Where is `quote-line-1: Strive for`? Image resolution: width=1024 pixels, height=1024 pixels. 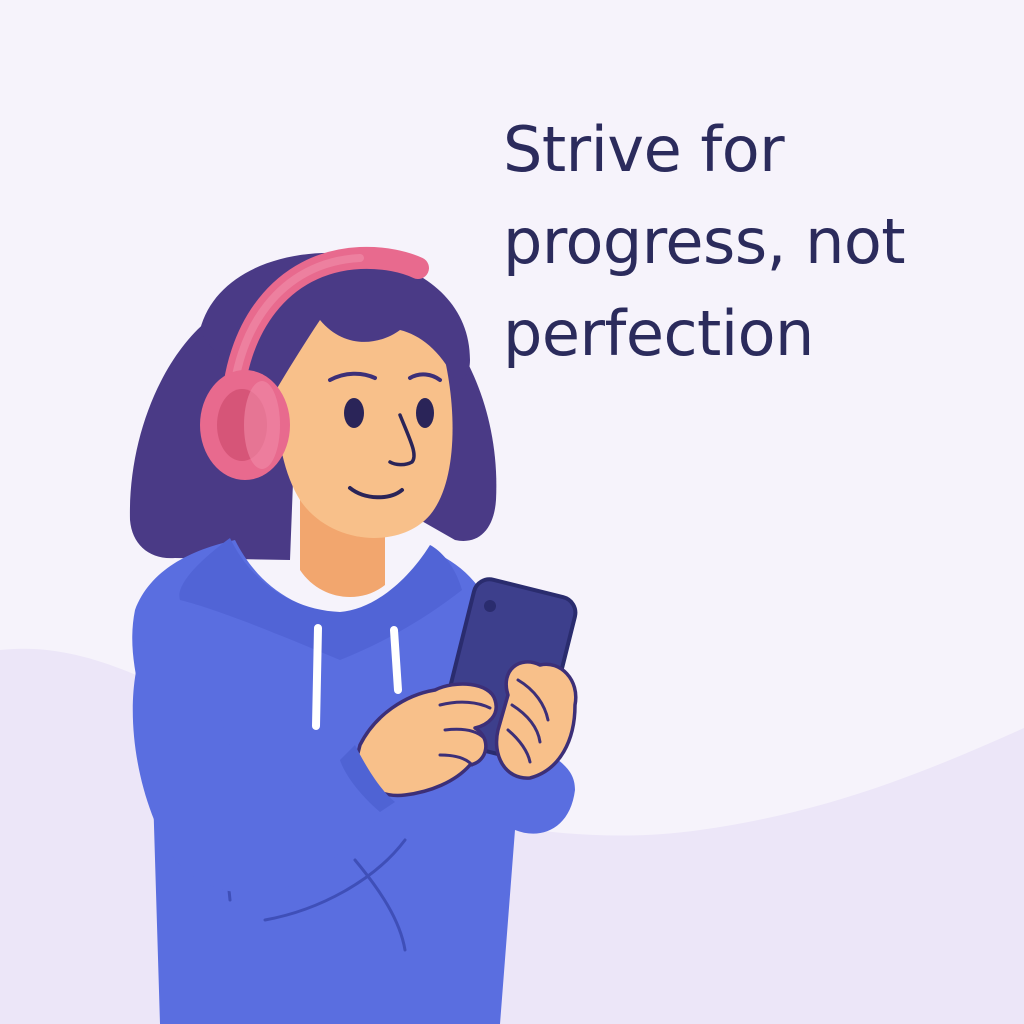
quote-line-1: Strive for is located at coordinates (644, 149).